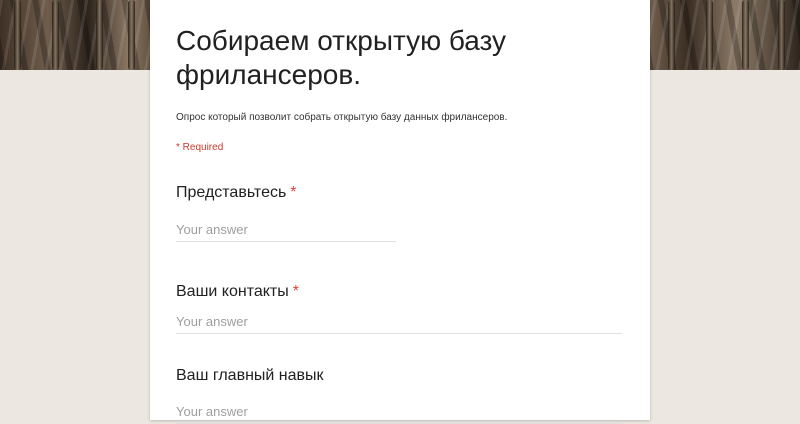 The height and width of the screenshot is (424, 800). What do you see at coordinates (232, 291) in the screenshot?
I see `question-label: Ваши контакты` at bounding box center [232, 291].